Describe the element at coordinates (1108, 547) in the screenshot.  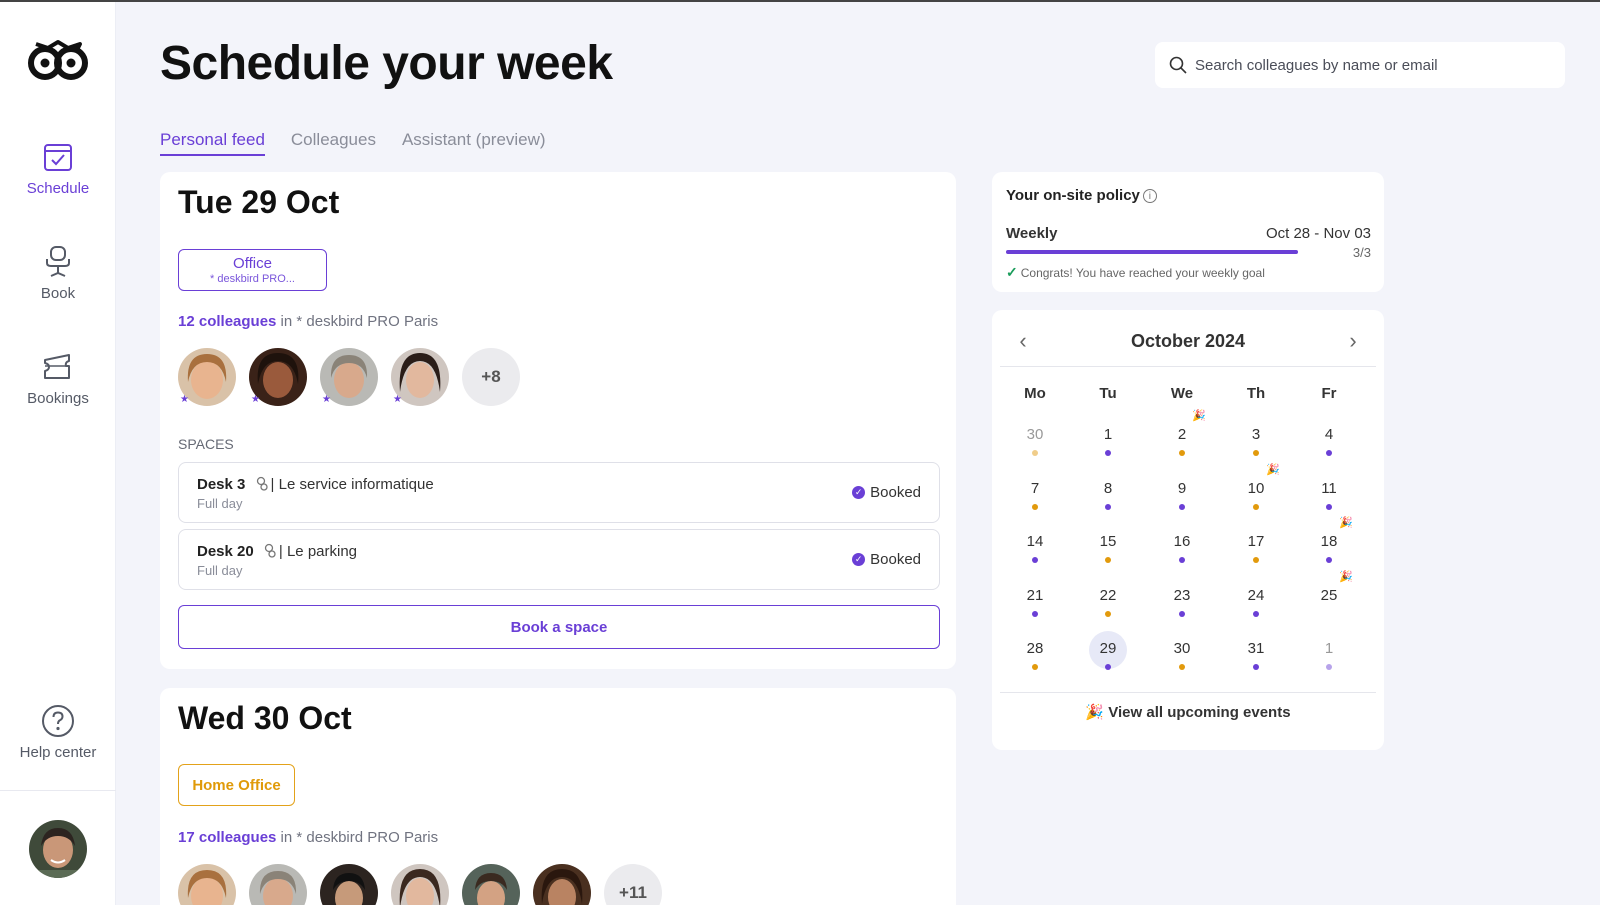
I see `calendar-day: 15` at that location.